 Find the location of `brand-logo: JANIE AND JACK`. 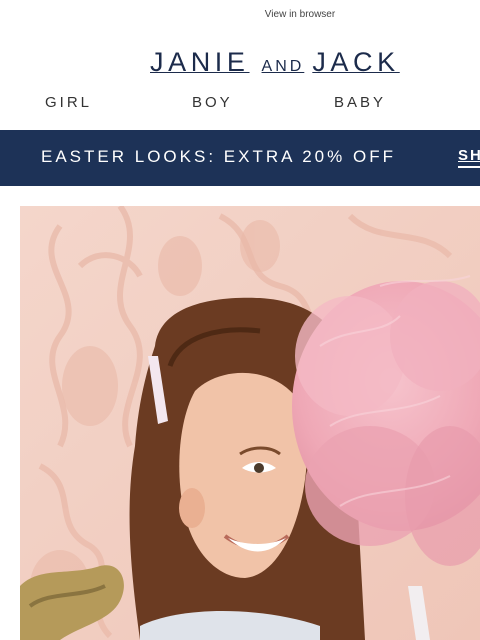

brand-logo: JANIE AND JACK is located at coordinates (305, 62).